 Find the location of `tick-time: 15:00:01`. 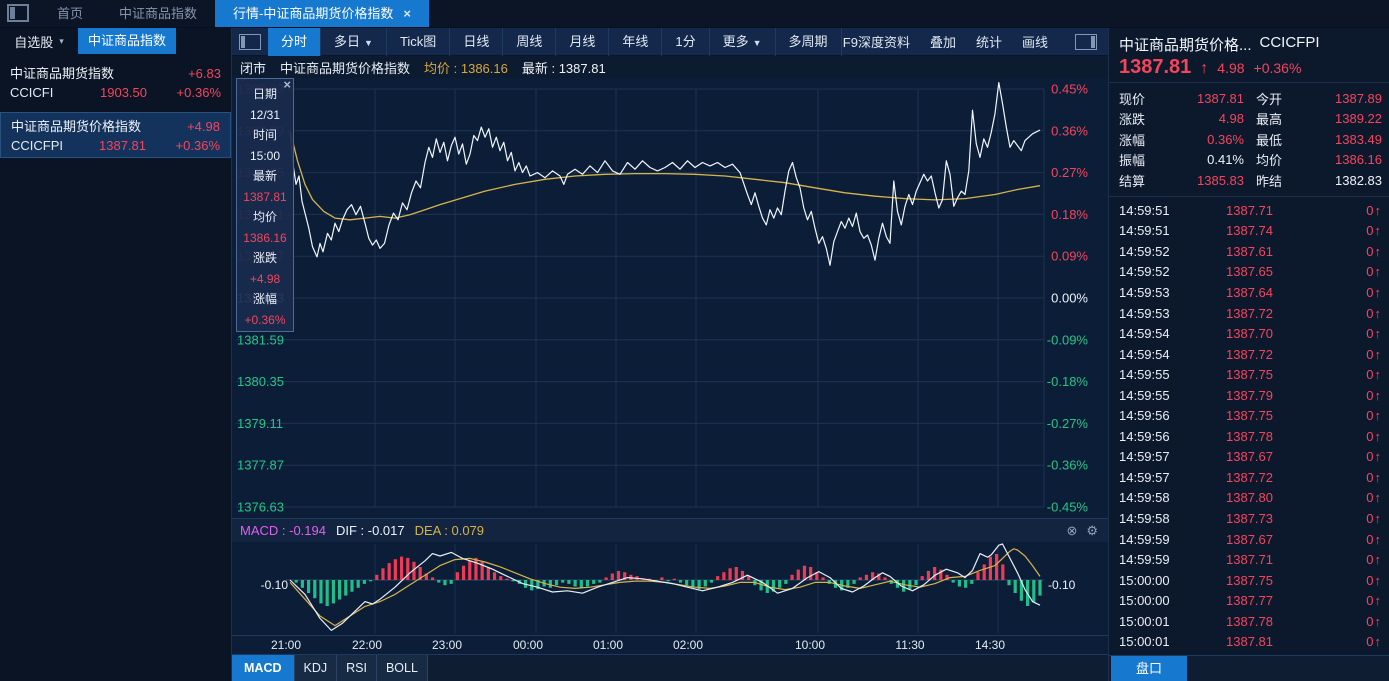

tick-time: 15:00:01 is located at coordinates (1144, 621).